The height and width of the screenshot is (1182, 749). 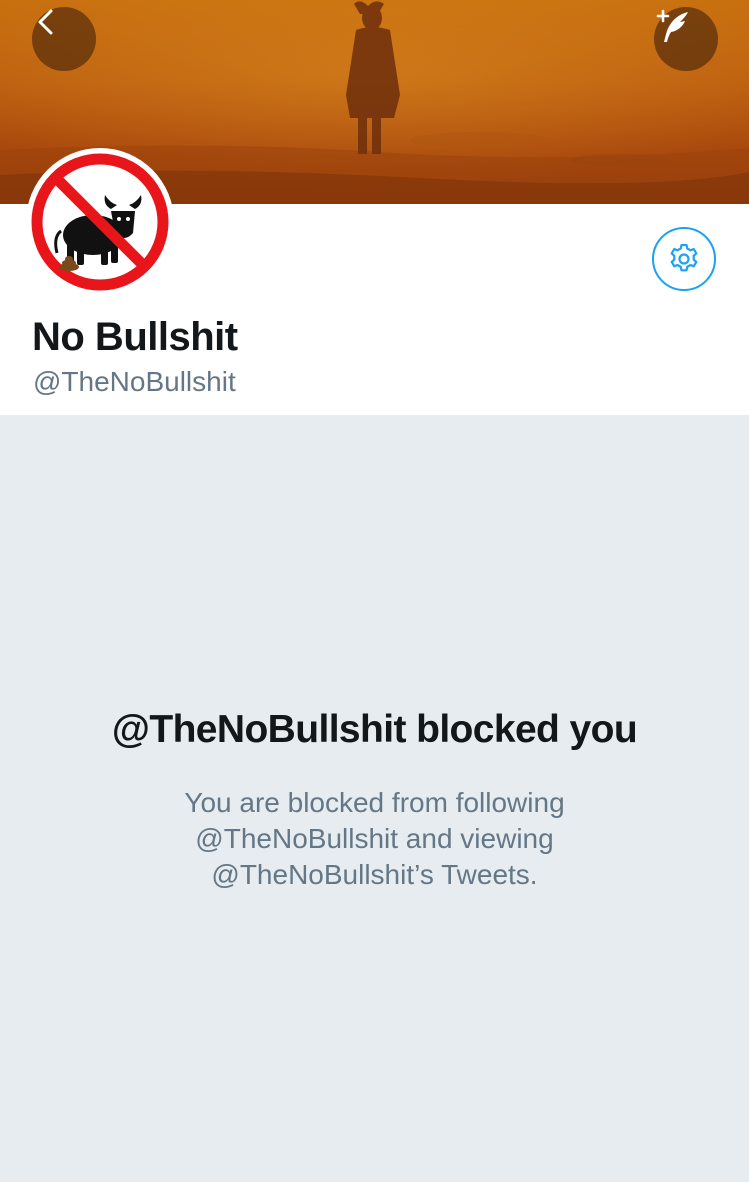 I want to click on settings-button, so click(x=684, y=259).